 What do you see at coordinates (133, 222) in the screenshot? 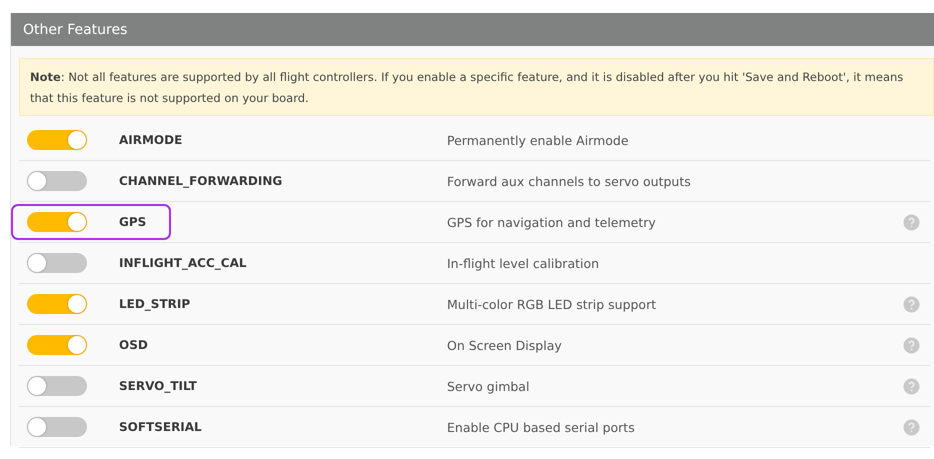
I see `feature-name: GPS` at bounding box center [133, 222].